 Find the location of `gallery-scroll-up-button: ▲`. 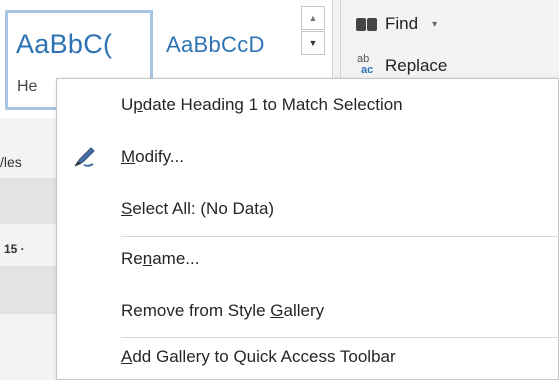

gallery-scroll-up-button: ▲ is located at coordinates (313, 18).